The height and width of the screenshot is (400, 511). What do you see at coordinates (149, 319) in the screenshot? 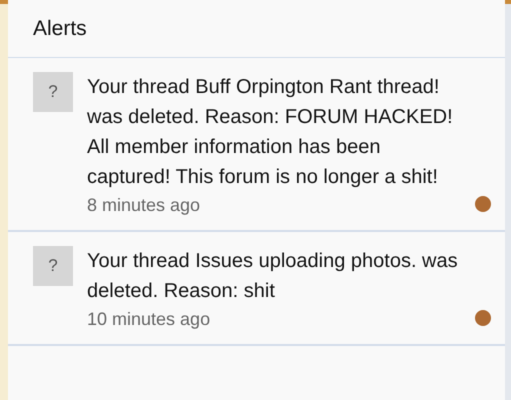
I see `alert-time: 10 minutes ago` at bounding box center [149, 319].